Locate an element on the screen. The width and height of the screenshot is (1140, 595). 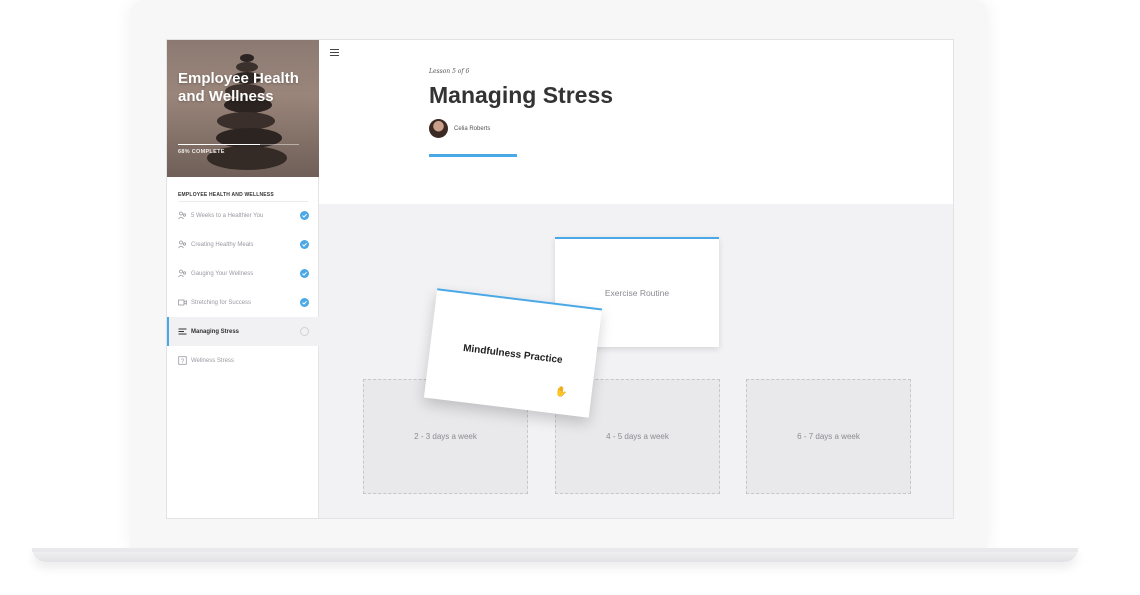
sidebar-item-label: Stretching for Success is located at coordinates (221, 302).